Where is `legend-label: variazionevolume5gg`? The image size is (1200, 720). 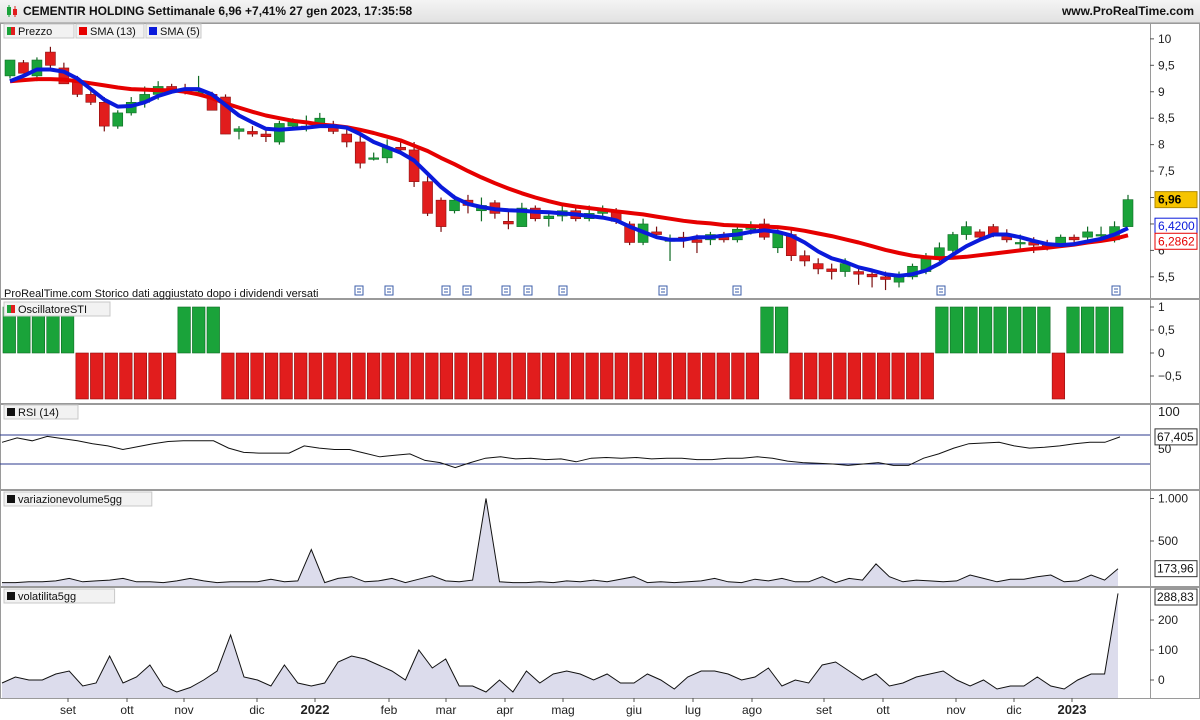 legend-label: variazionevolume5gg is located at coordinates (70, 500).